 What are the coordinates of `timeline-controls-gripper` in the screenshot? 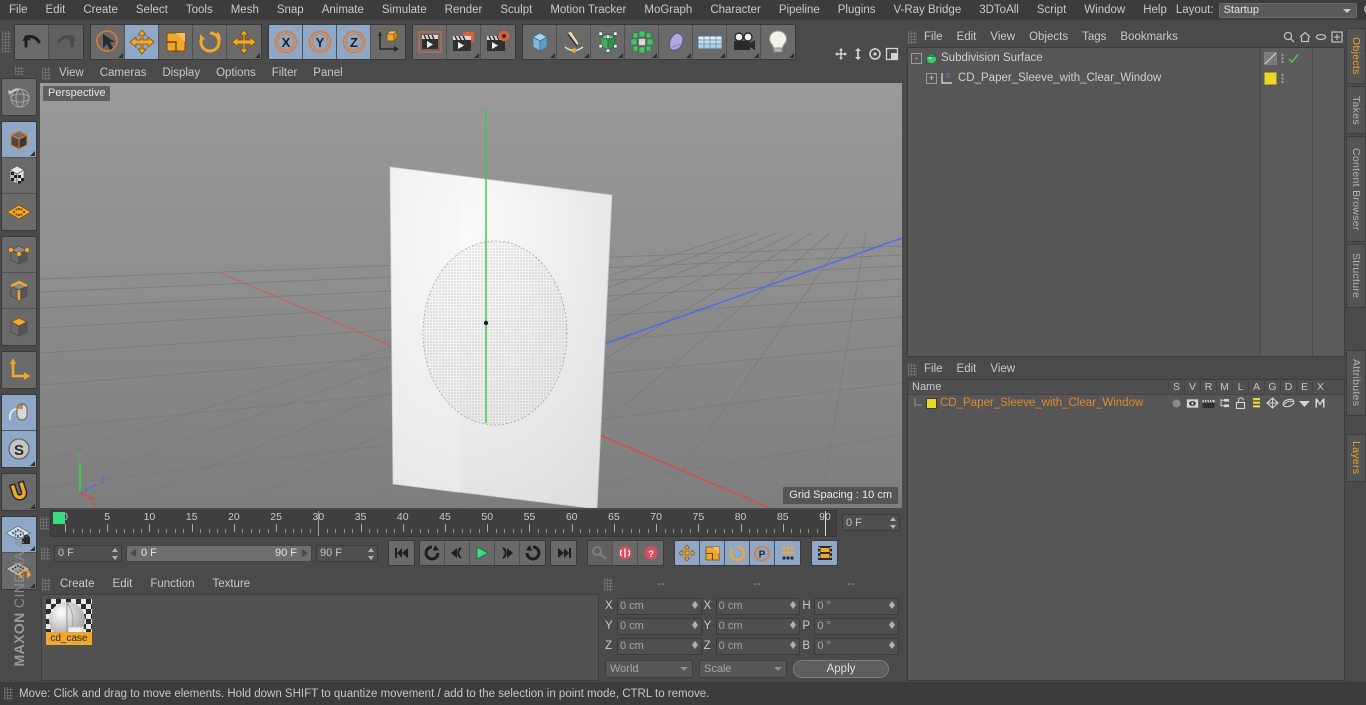 It's located at (45, 553).